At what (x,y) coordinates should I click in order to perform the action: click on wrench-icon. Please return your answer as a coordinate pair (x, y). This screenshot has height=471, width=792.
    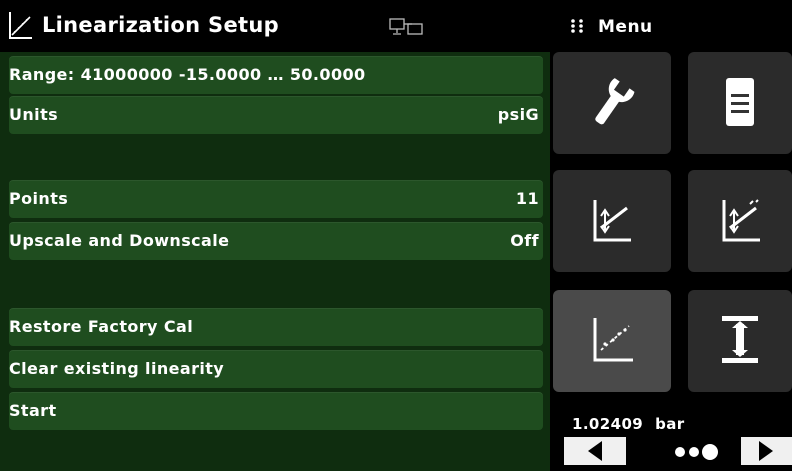
    Looking at the image, I should click on (615, 101).